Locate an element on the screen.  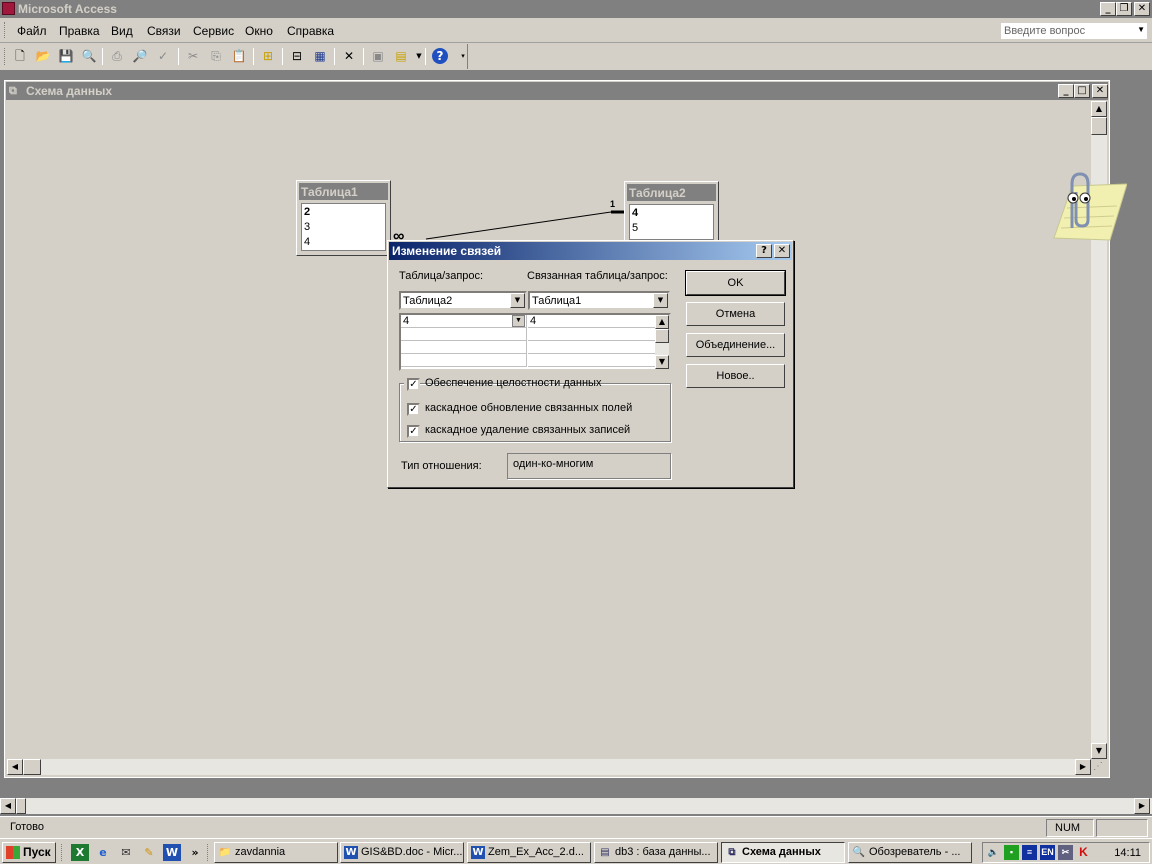
cascade-update-row: ✓ каскадное обновление связанных полей is located at coordinates (537, 409).